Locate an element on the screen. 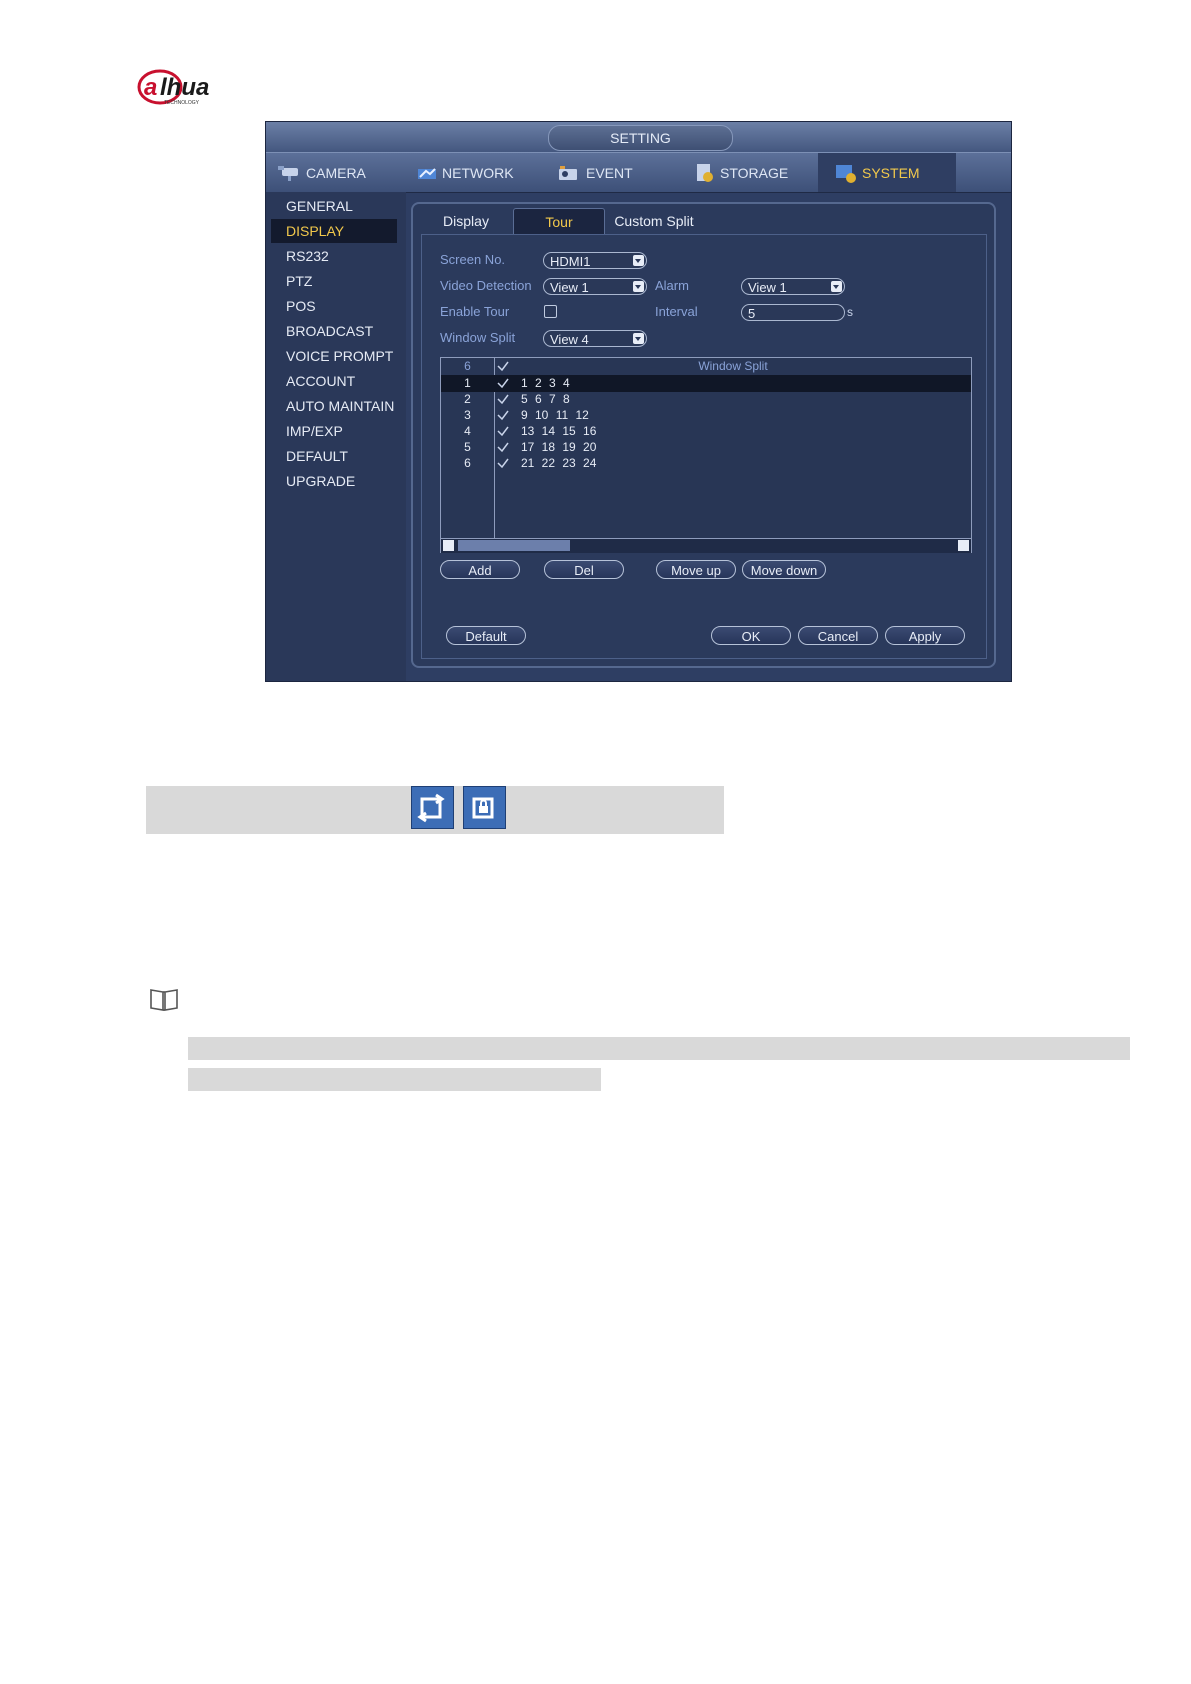 Image resolution: width=1191 pixels, height=1684 pixels. svg-text: TECHNOLOGY is located at coordinates (182, 103).